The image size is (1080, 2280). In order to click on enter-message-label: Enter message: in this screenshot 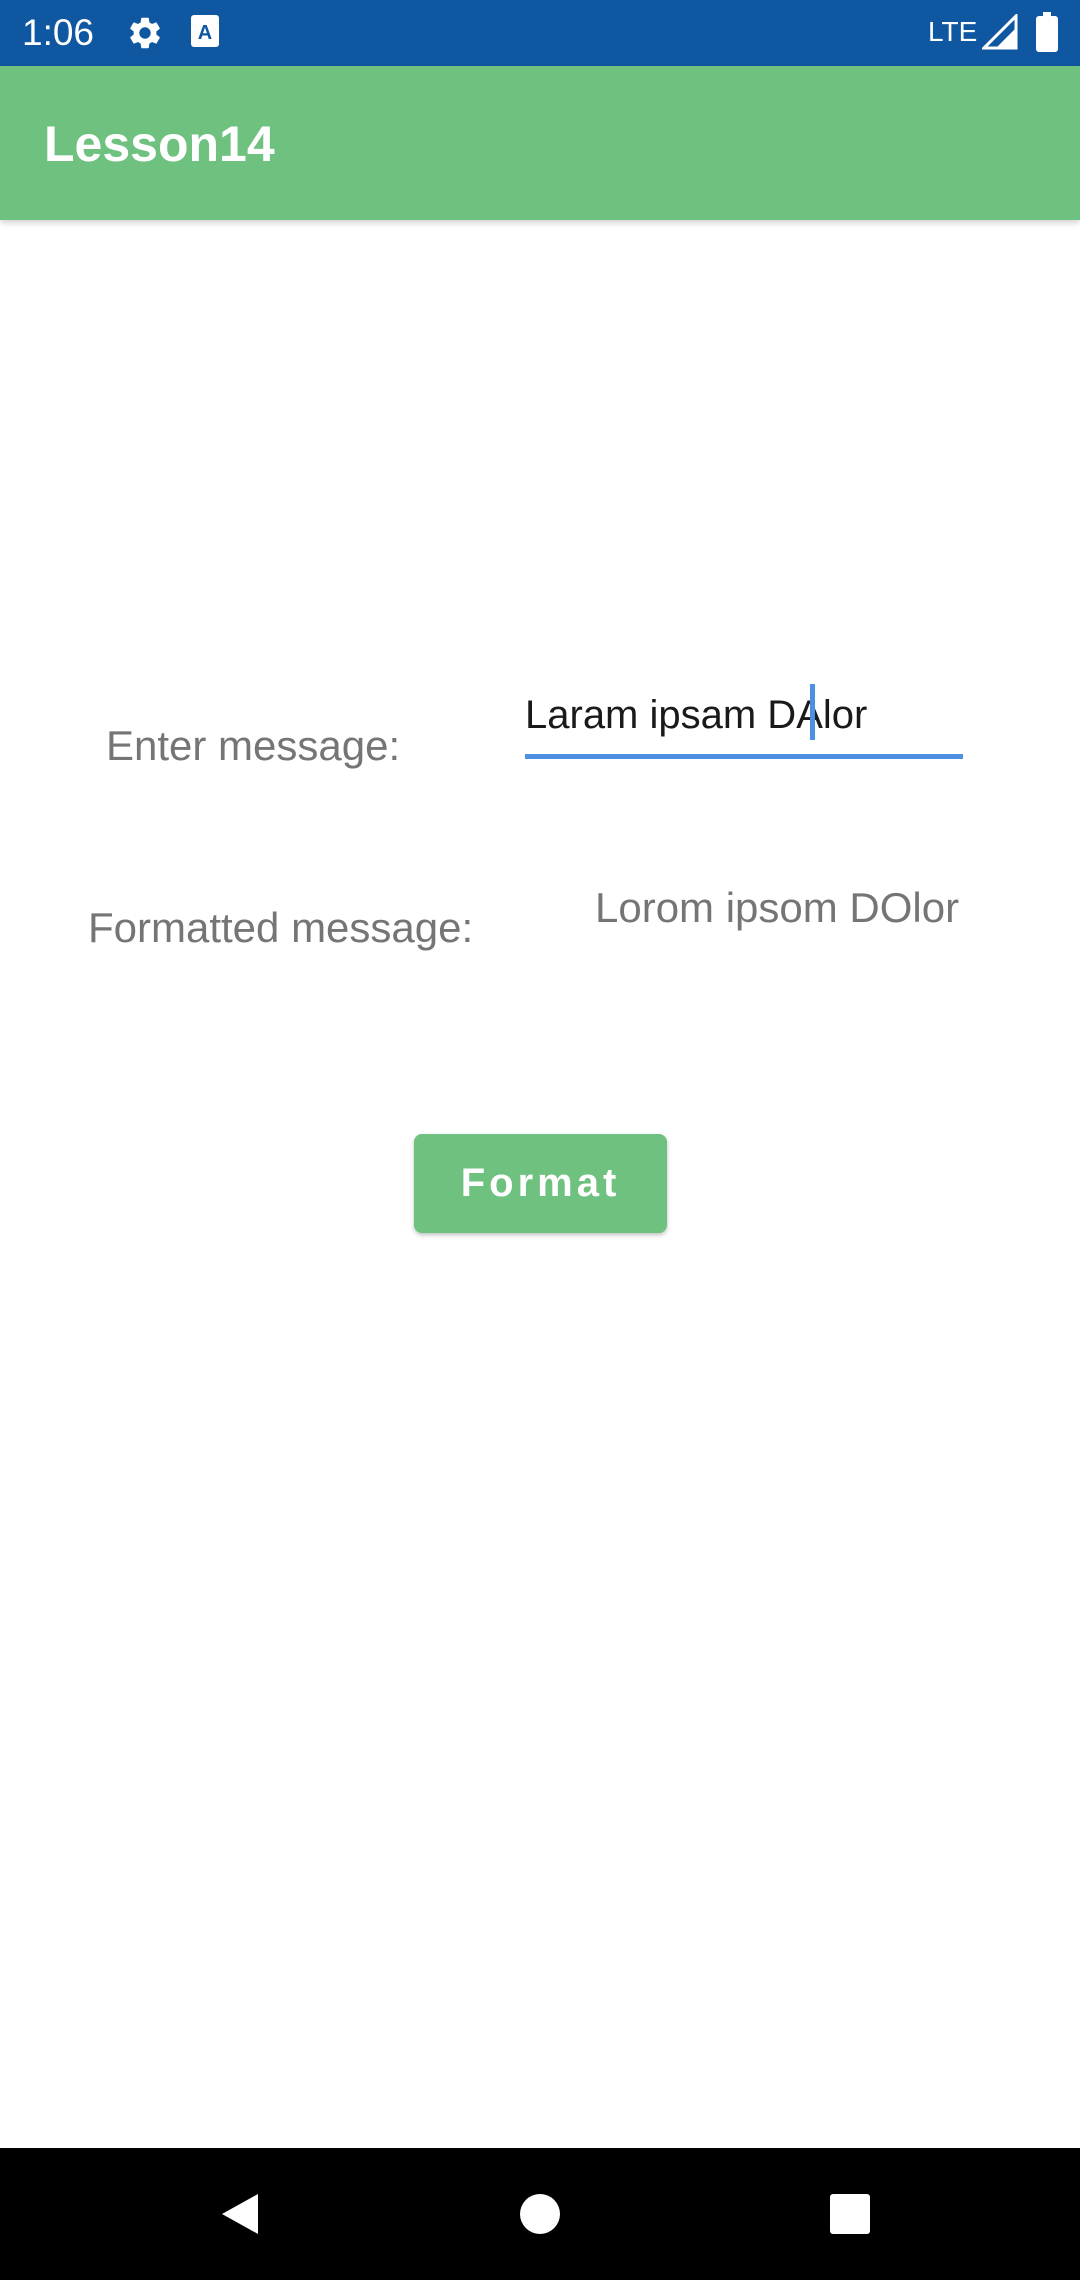, I will do `click(253, 745)`.